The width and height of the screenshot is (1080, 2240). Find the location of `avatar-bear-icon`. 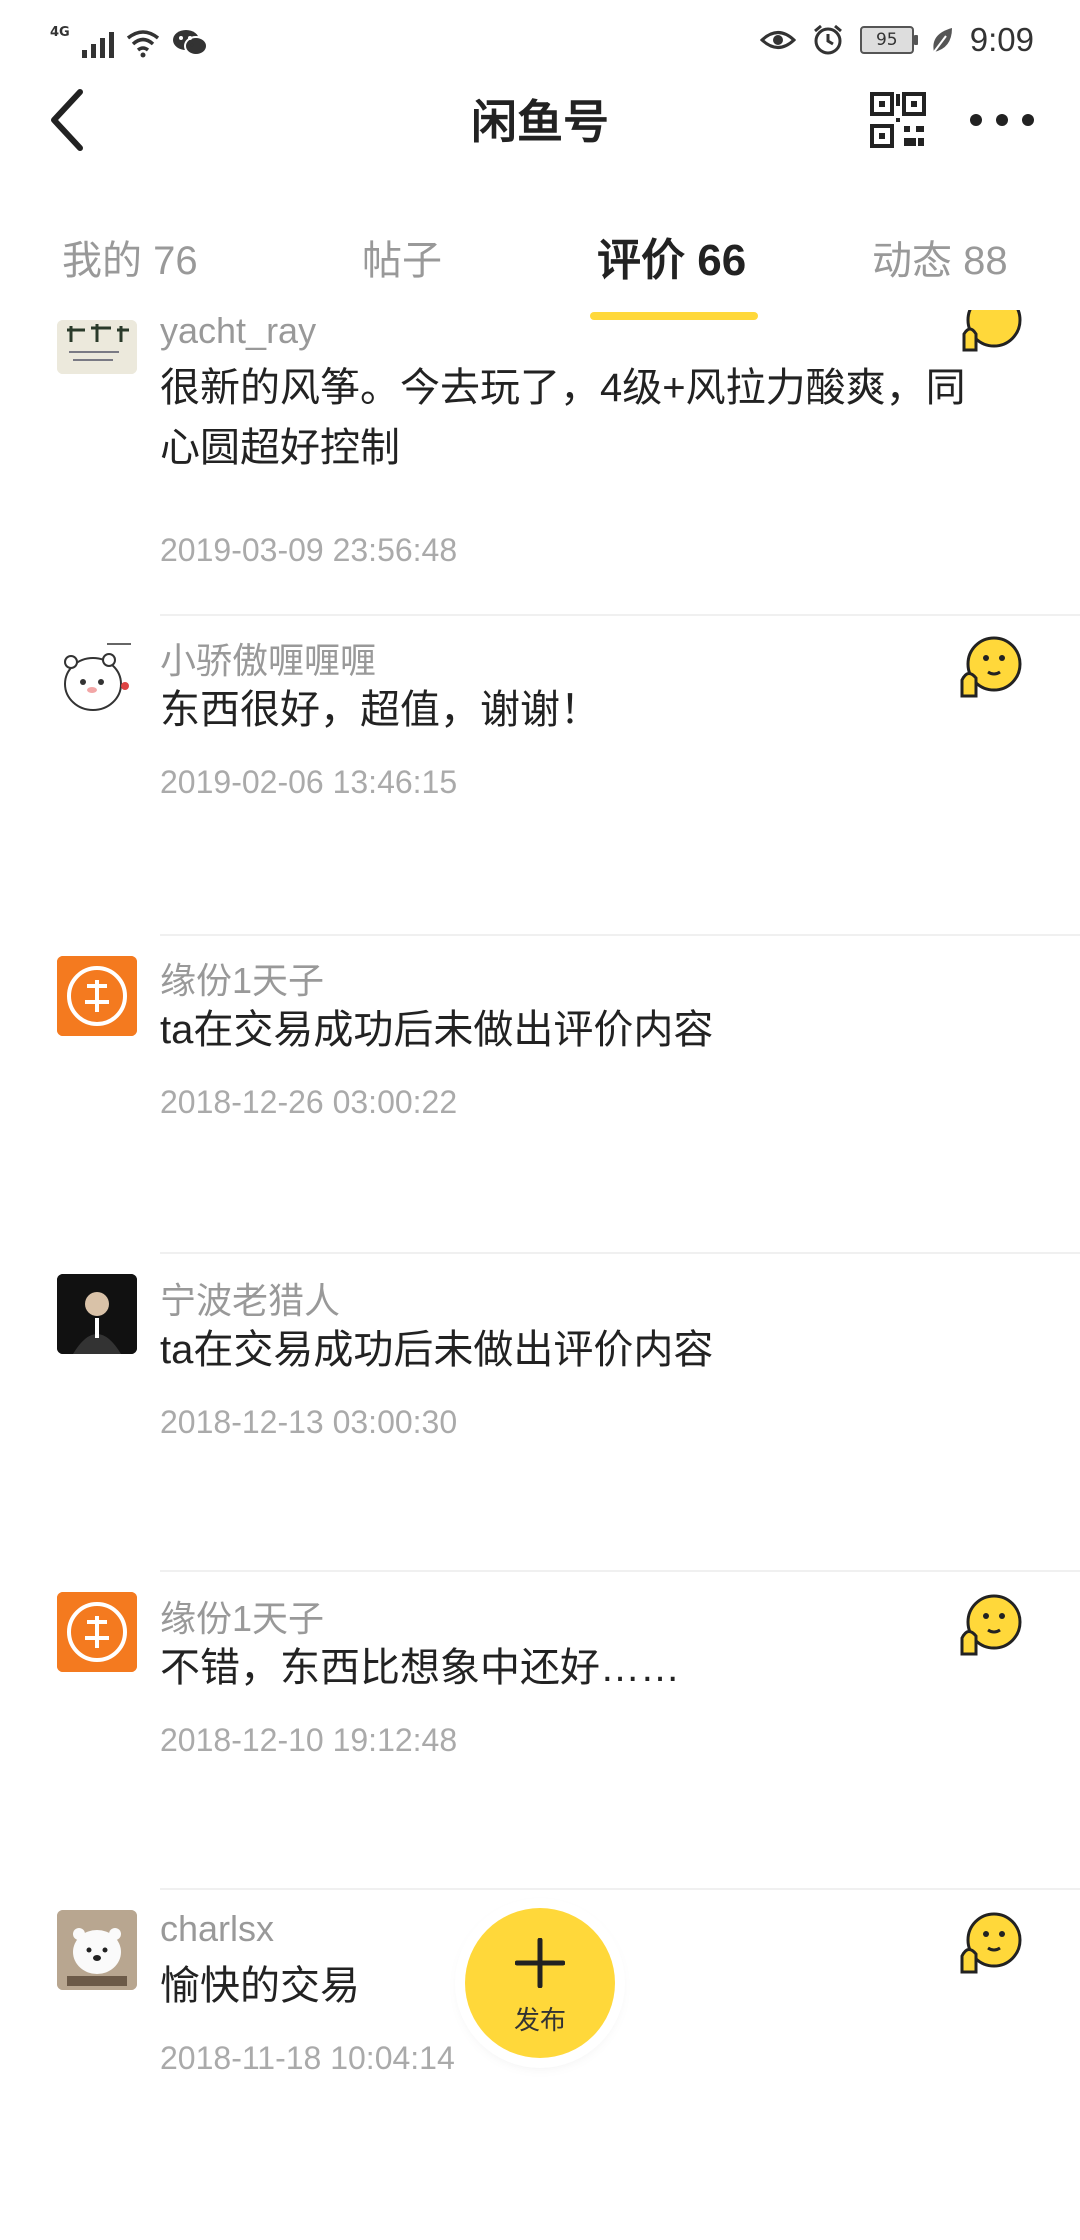

avatar-bear-icon is located at coordinates (97, 678).